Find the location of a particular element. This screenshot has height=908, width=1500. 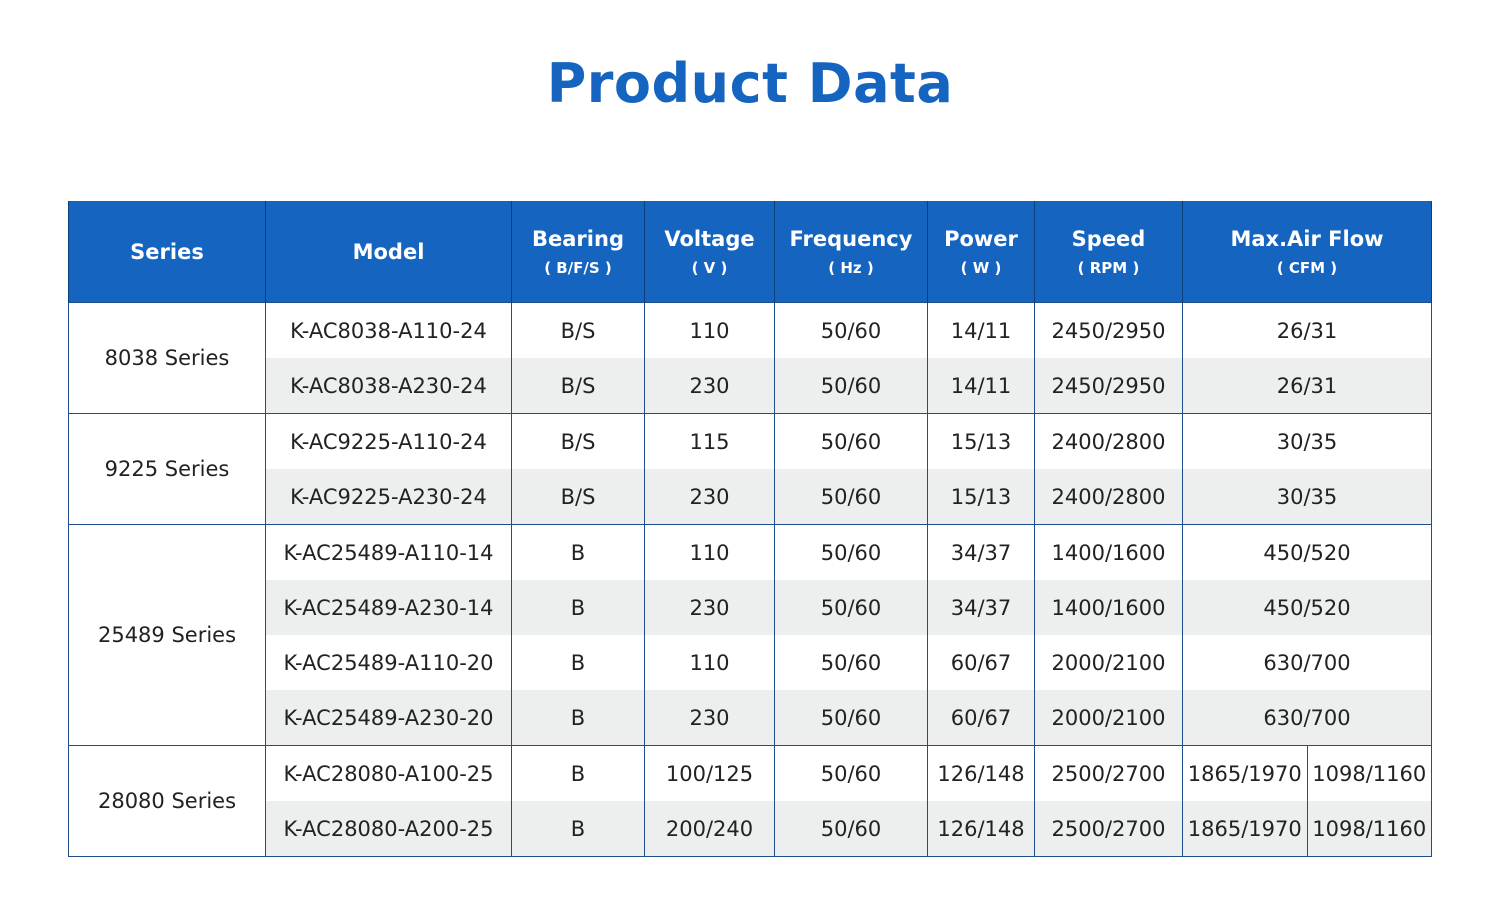

model-cell: K-AC25489-A230-14 is located at coordinates (388, 607).